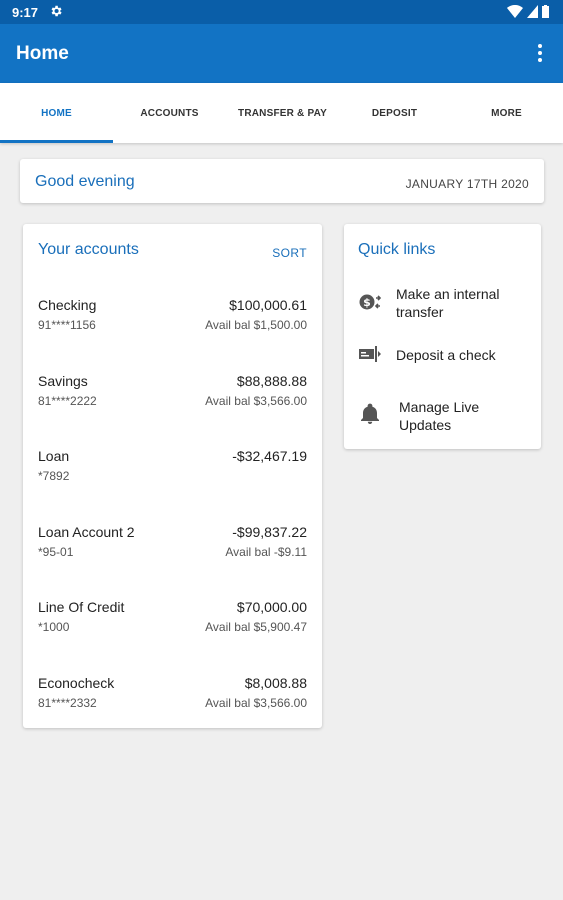 This screenshot has height=900, width=563. Describe the element at coordinates (394, 113) in the screenshot. I see `tab-deposit: DEPOSIT` at that location.